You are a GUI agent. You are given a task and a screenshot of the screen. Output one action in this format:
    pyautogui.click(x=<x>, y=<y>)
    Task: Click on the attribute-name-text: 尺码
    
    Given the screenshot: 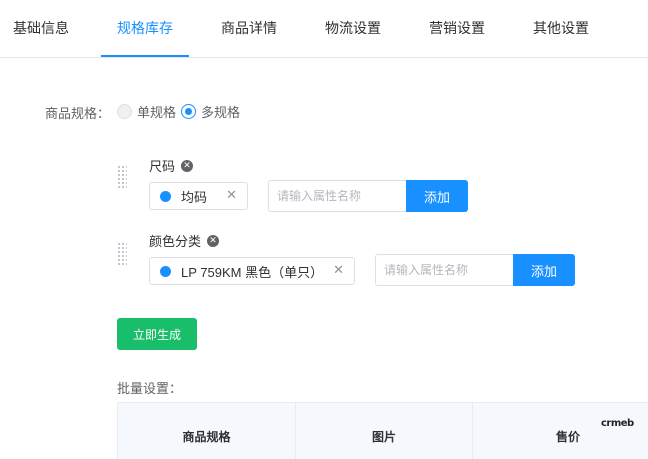 What is the action you would take?
    pyautogui.click(x=162, y=166)
    